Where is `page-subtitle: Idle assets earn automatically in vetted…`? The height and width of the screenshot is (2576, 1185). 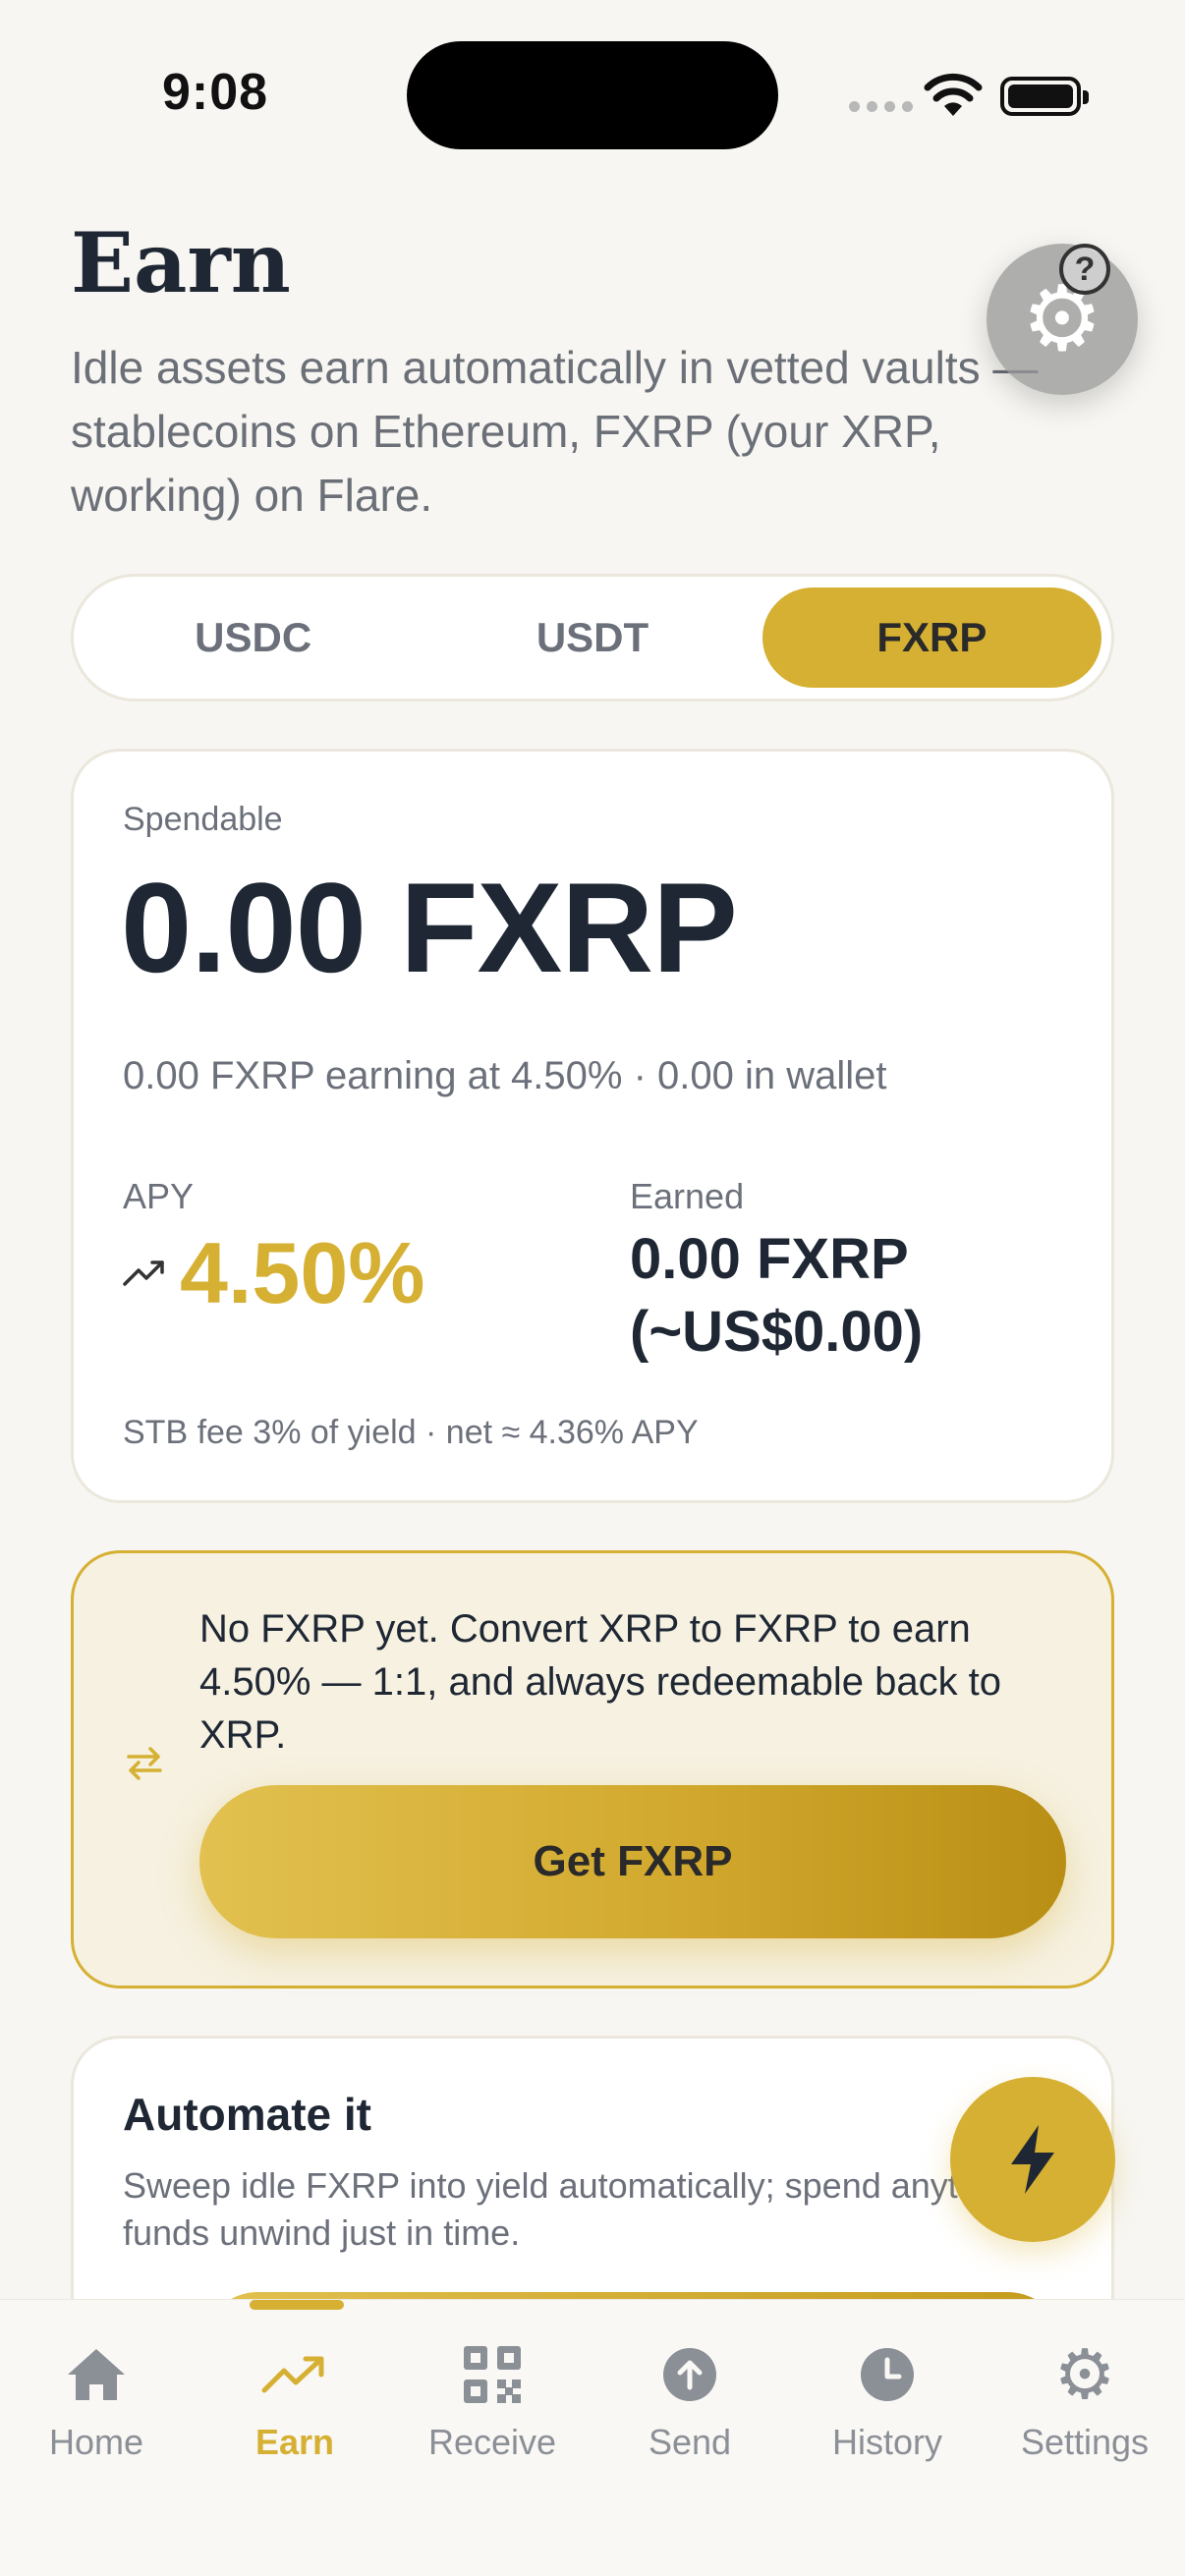
page-subtitle: Idle assets earn automatically in vetted… is located at coordinates (555, 431).